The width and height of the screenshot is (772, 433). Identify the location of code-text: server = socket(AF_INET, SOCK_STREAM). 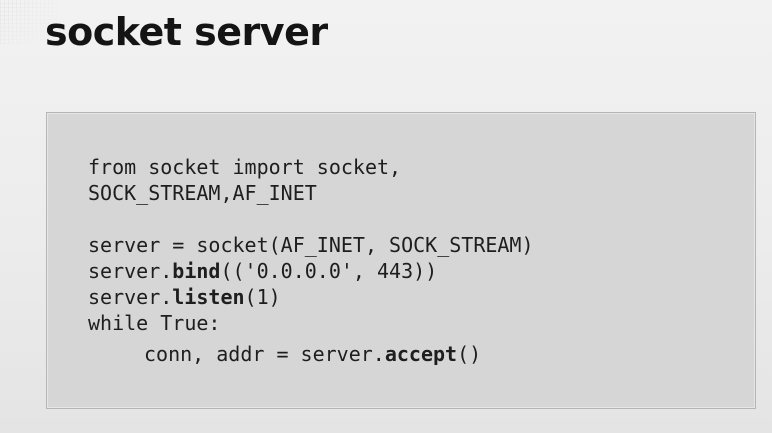
(311, 245).